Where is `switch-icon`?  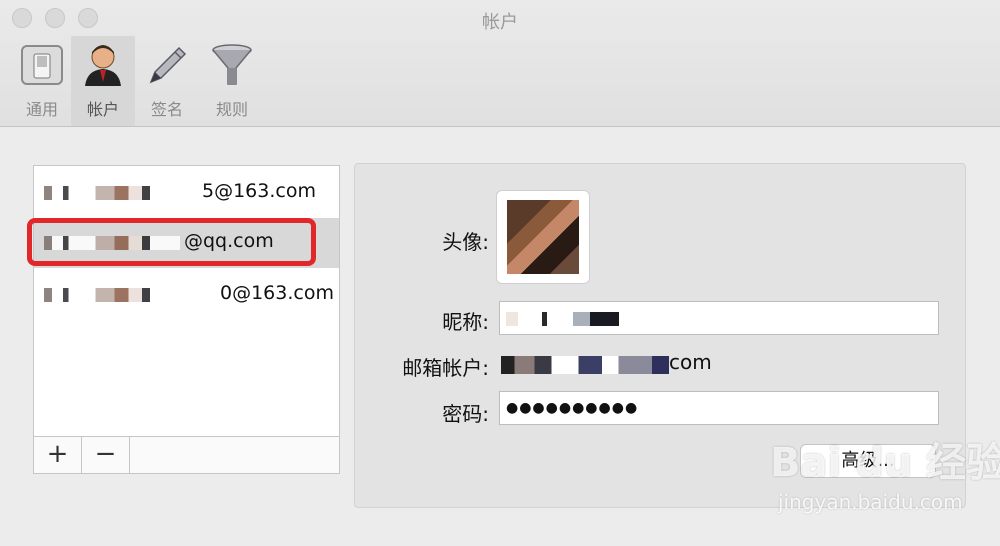 switch-icon is located at coordinates (42, 65).